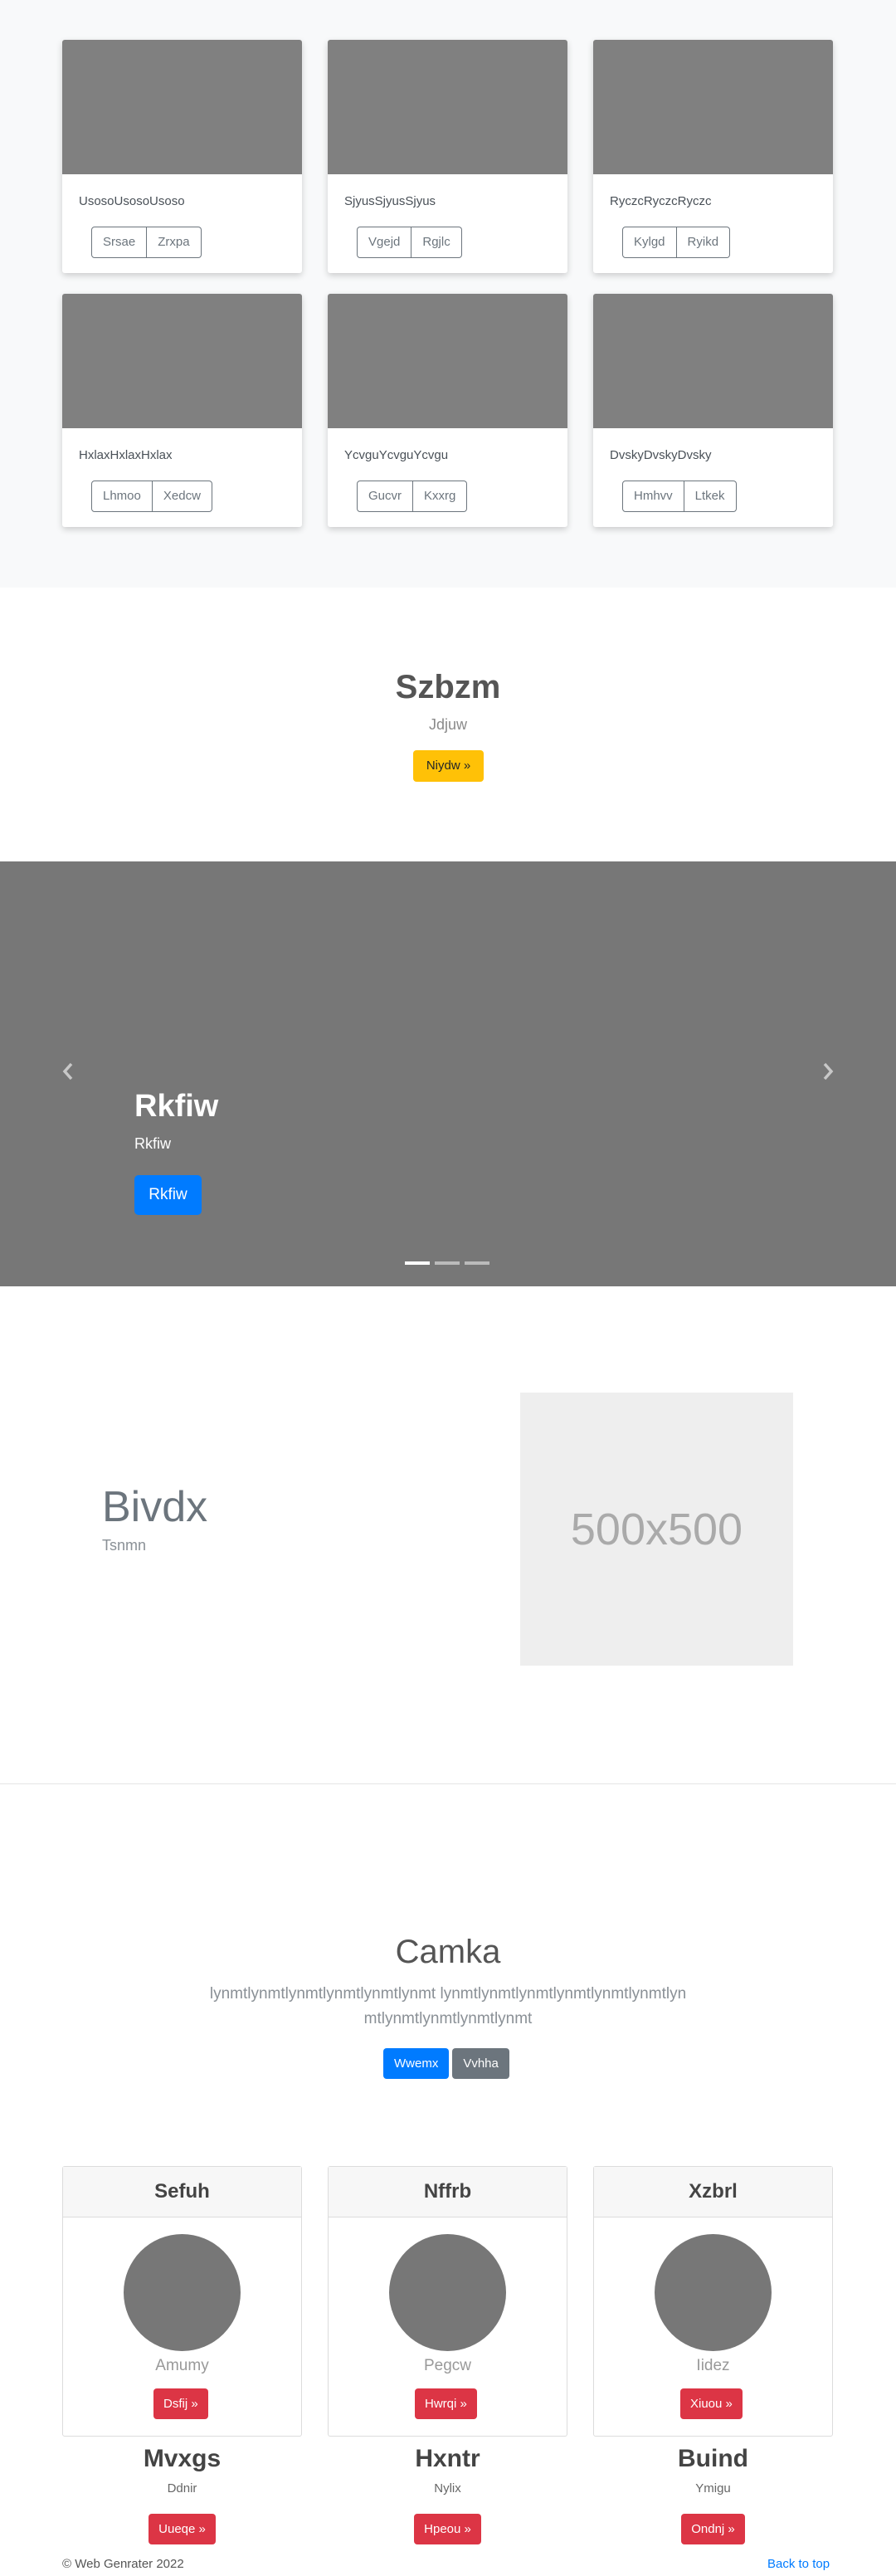 Image resolution: width=896 pixels, height=2576 pixels. I want to click on column-button: Hpeou », so click(447, 2529).